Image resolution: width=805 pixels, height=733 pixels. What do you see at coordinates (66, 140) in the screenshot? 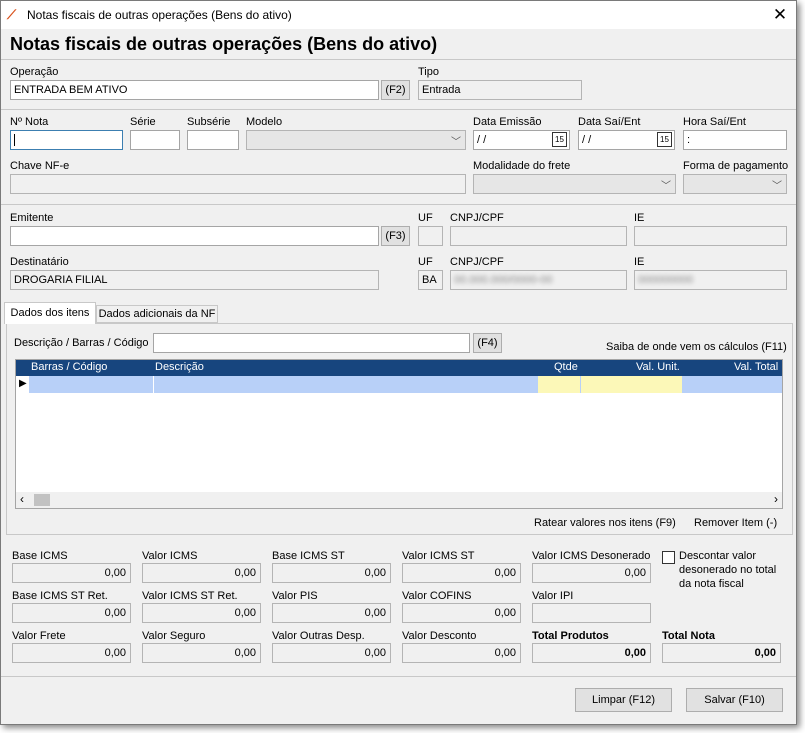
I see `numero-nota-input` at bounding box center [66, 140].